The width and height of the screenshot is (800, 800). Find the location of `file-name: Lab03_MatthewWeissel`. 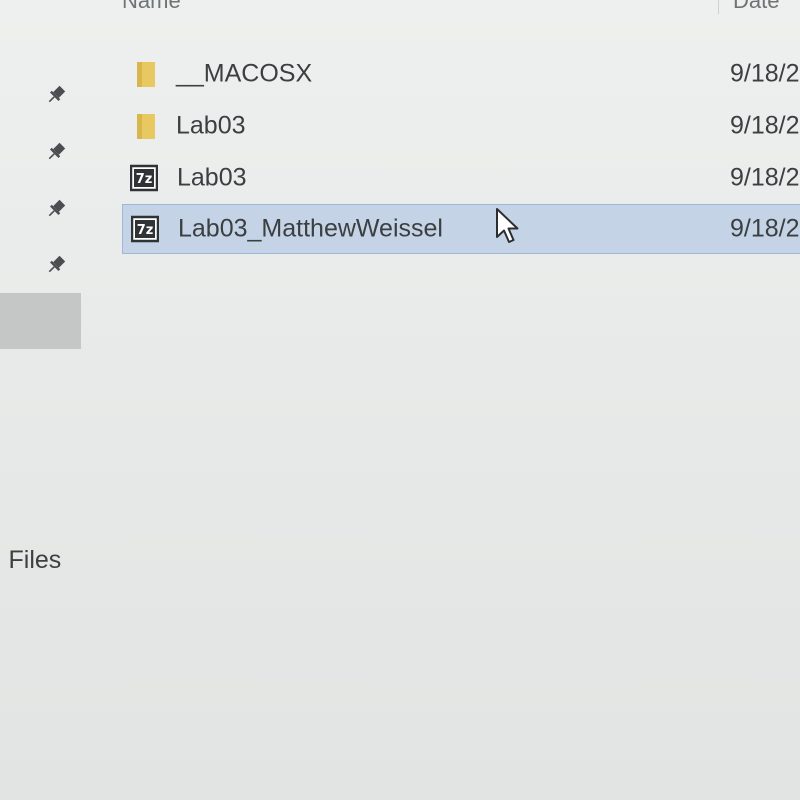

file-name: Lab03_MatthewWeissel is located at coordinates (310, 228).